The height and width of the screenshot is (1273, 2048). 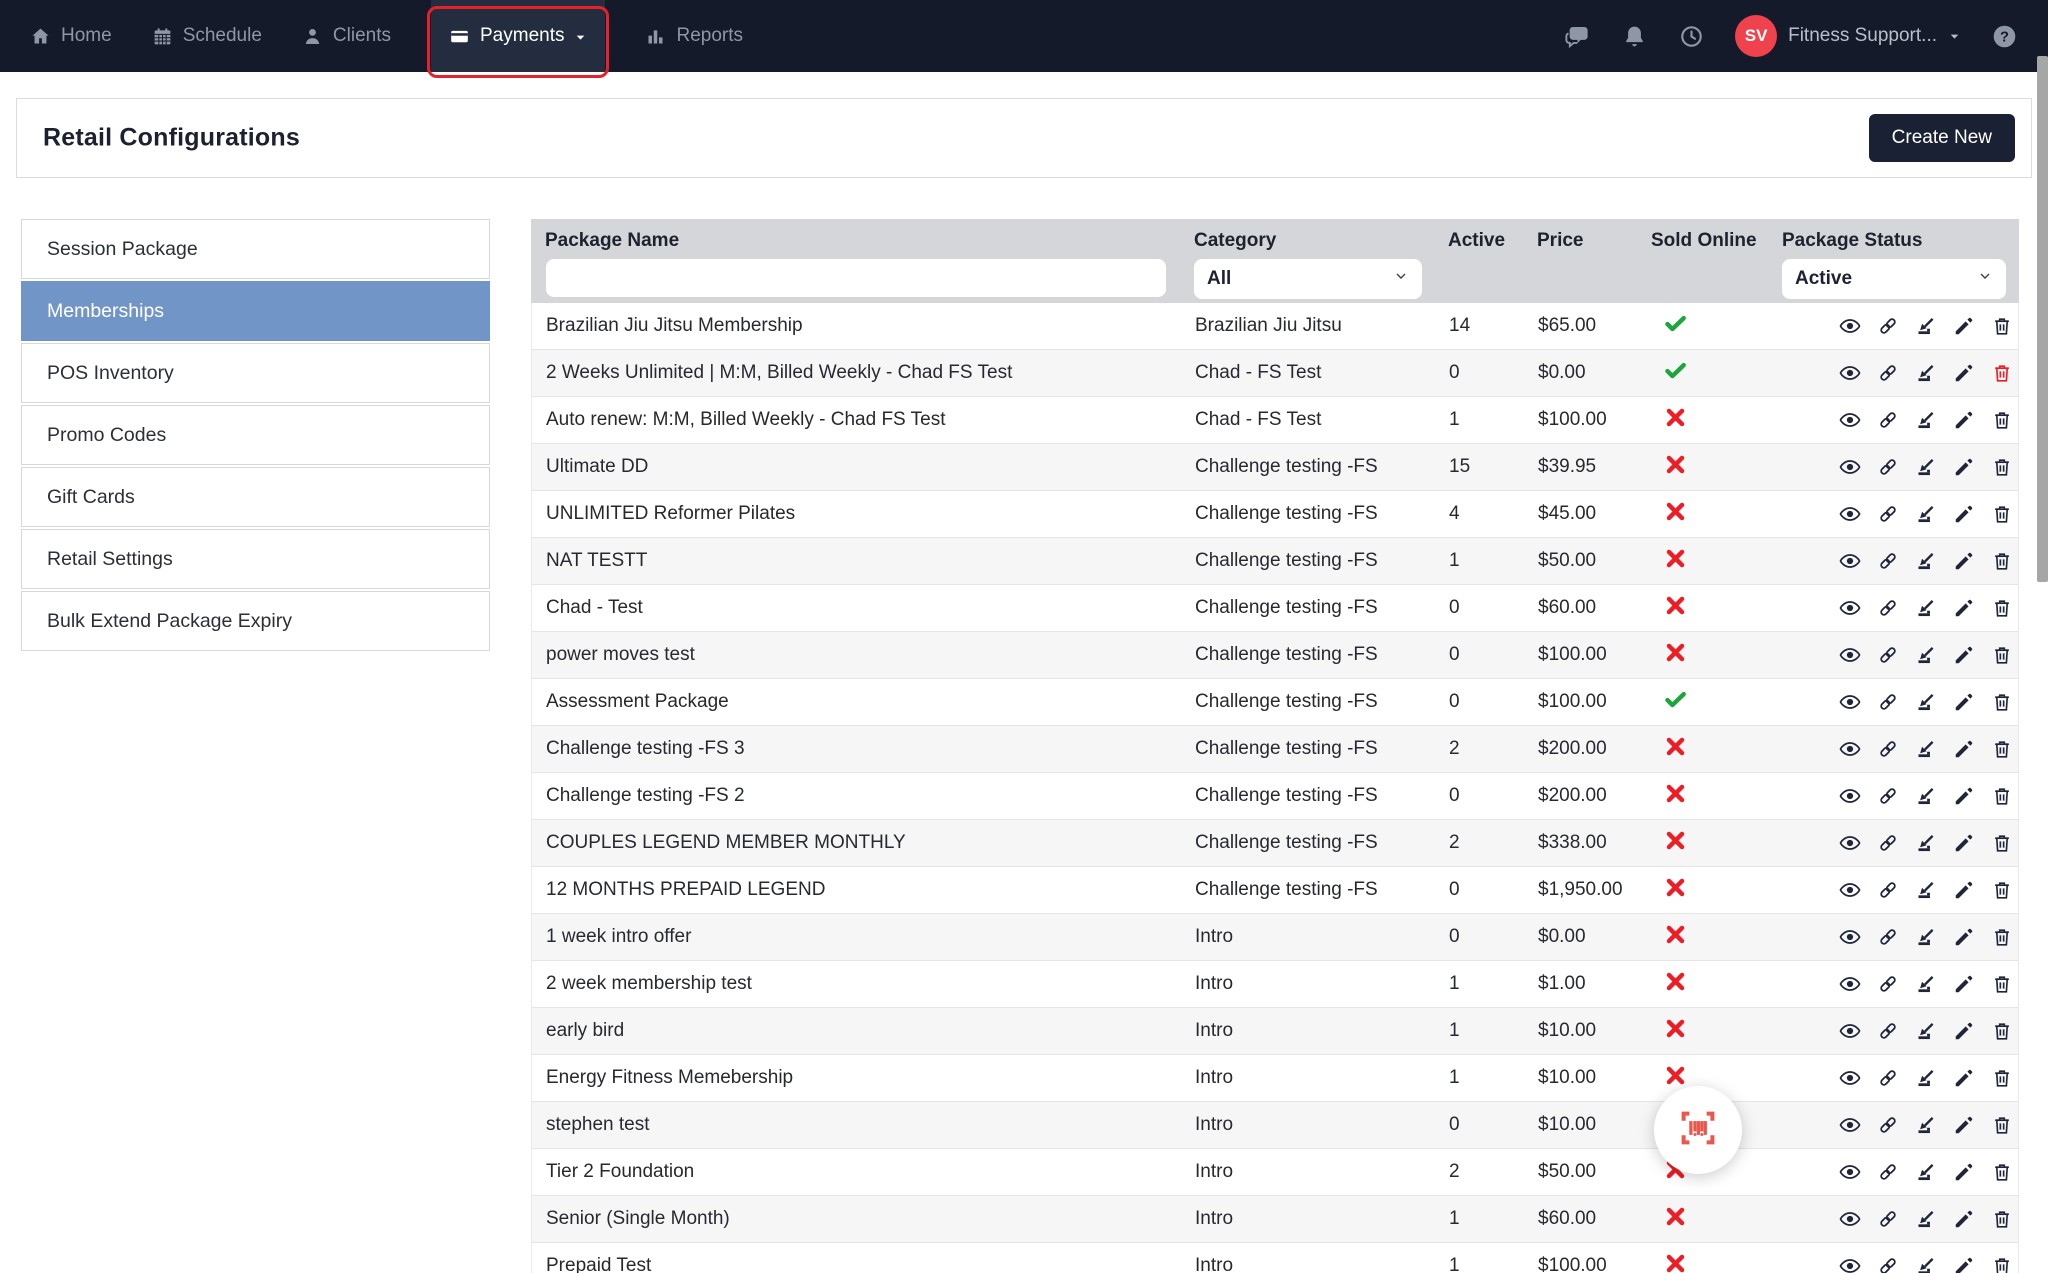 I want to click on barcode-scan-fab, so click(x=1698, y=1130).